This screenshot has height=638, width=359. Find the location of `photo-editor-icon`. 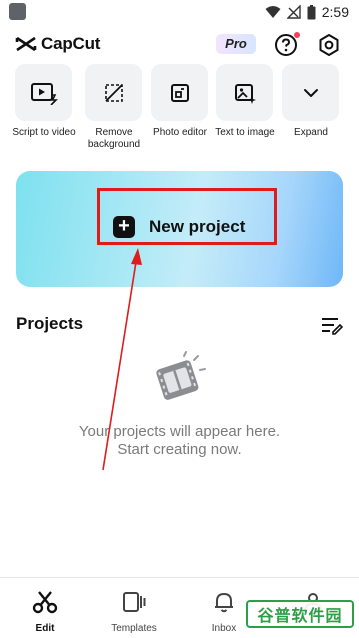

photo-editor-icon is located at coordinates (179, 92).